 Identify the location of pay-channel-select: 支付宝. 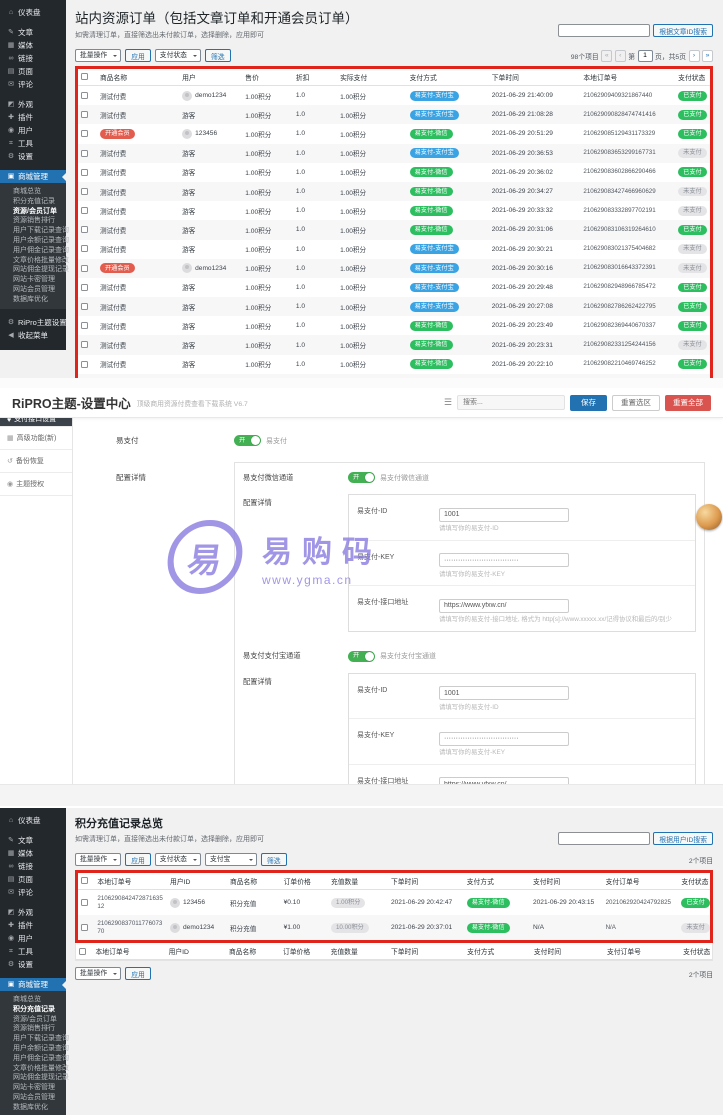
(230, 859).